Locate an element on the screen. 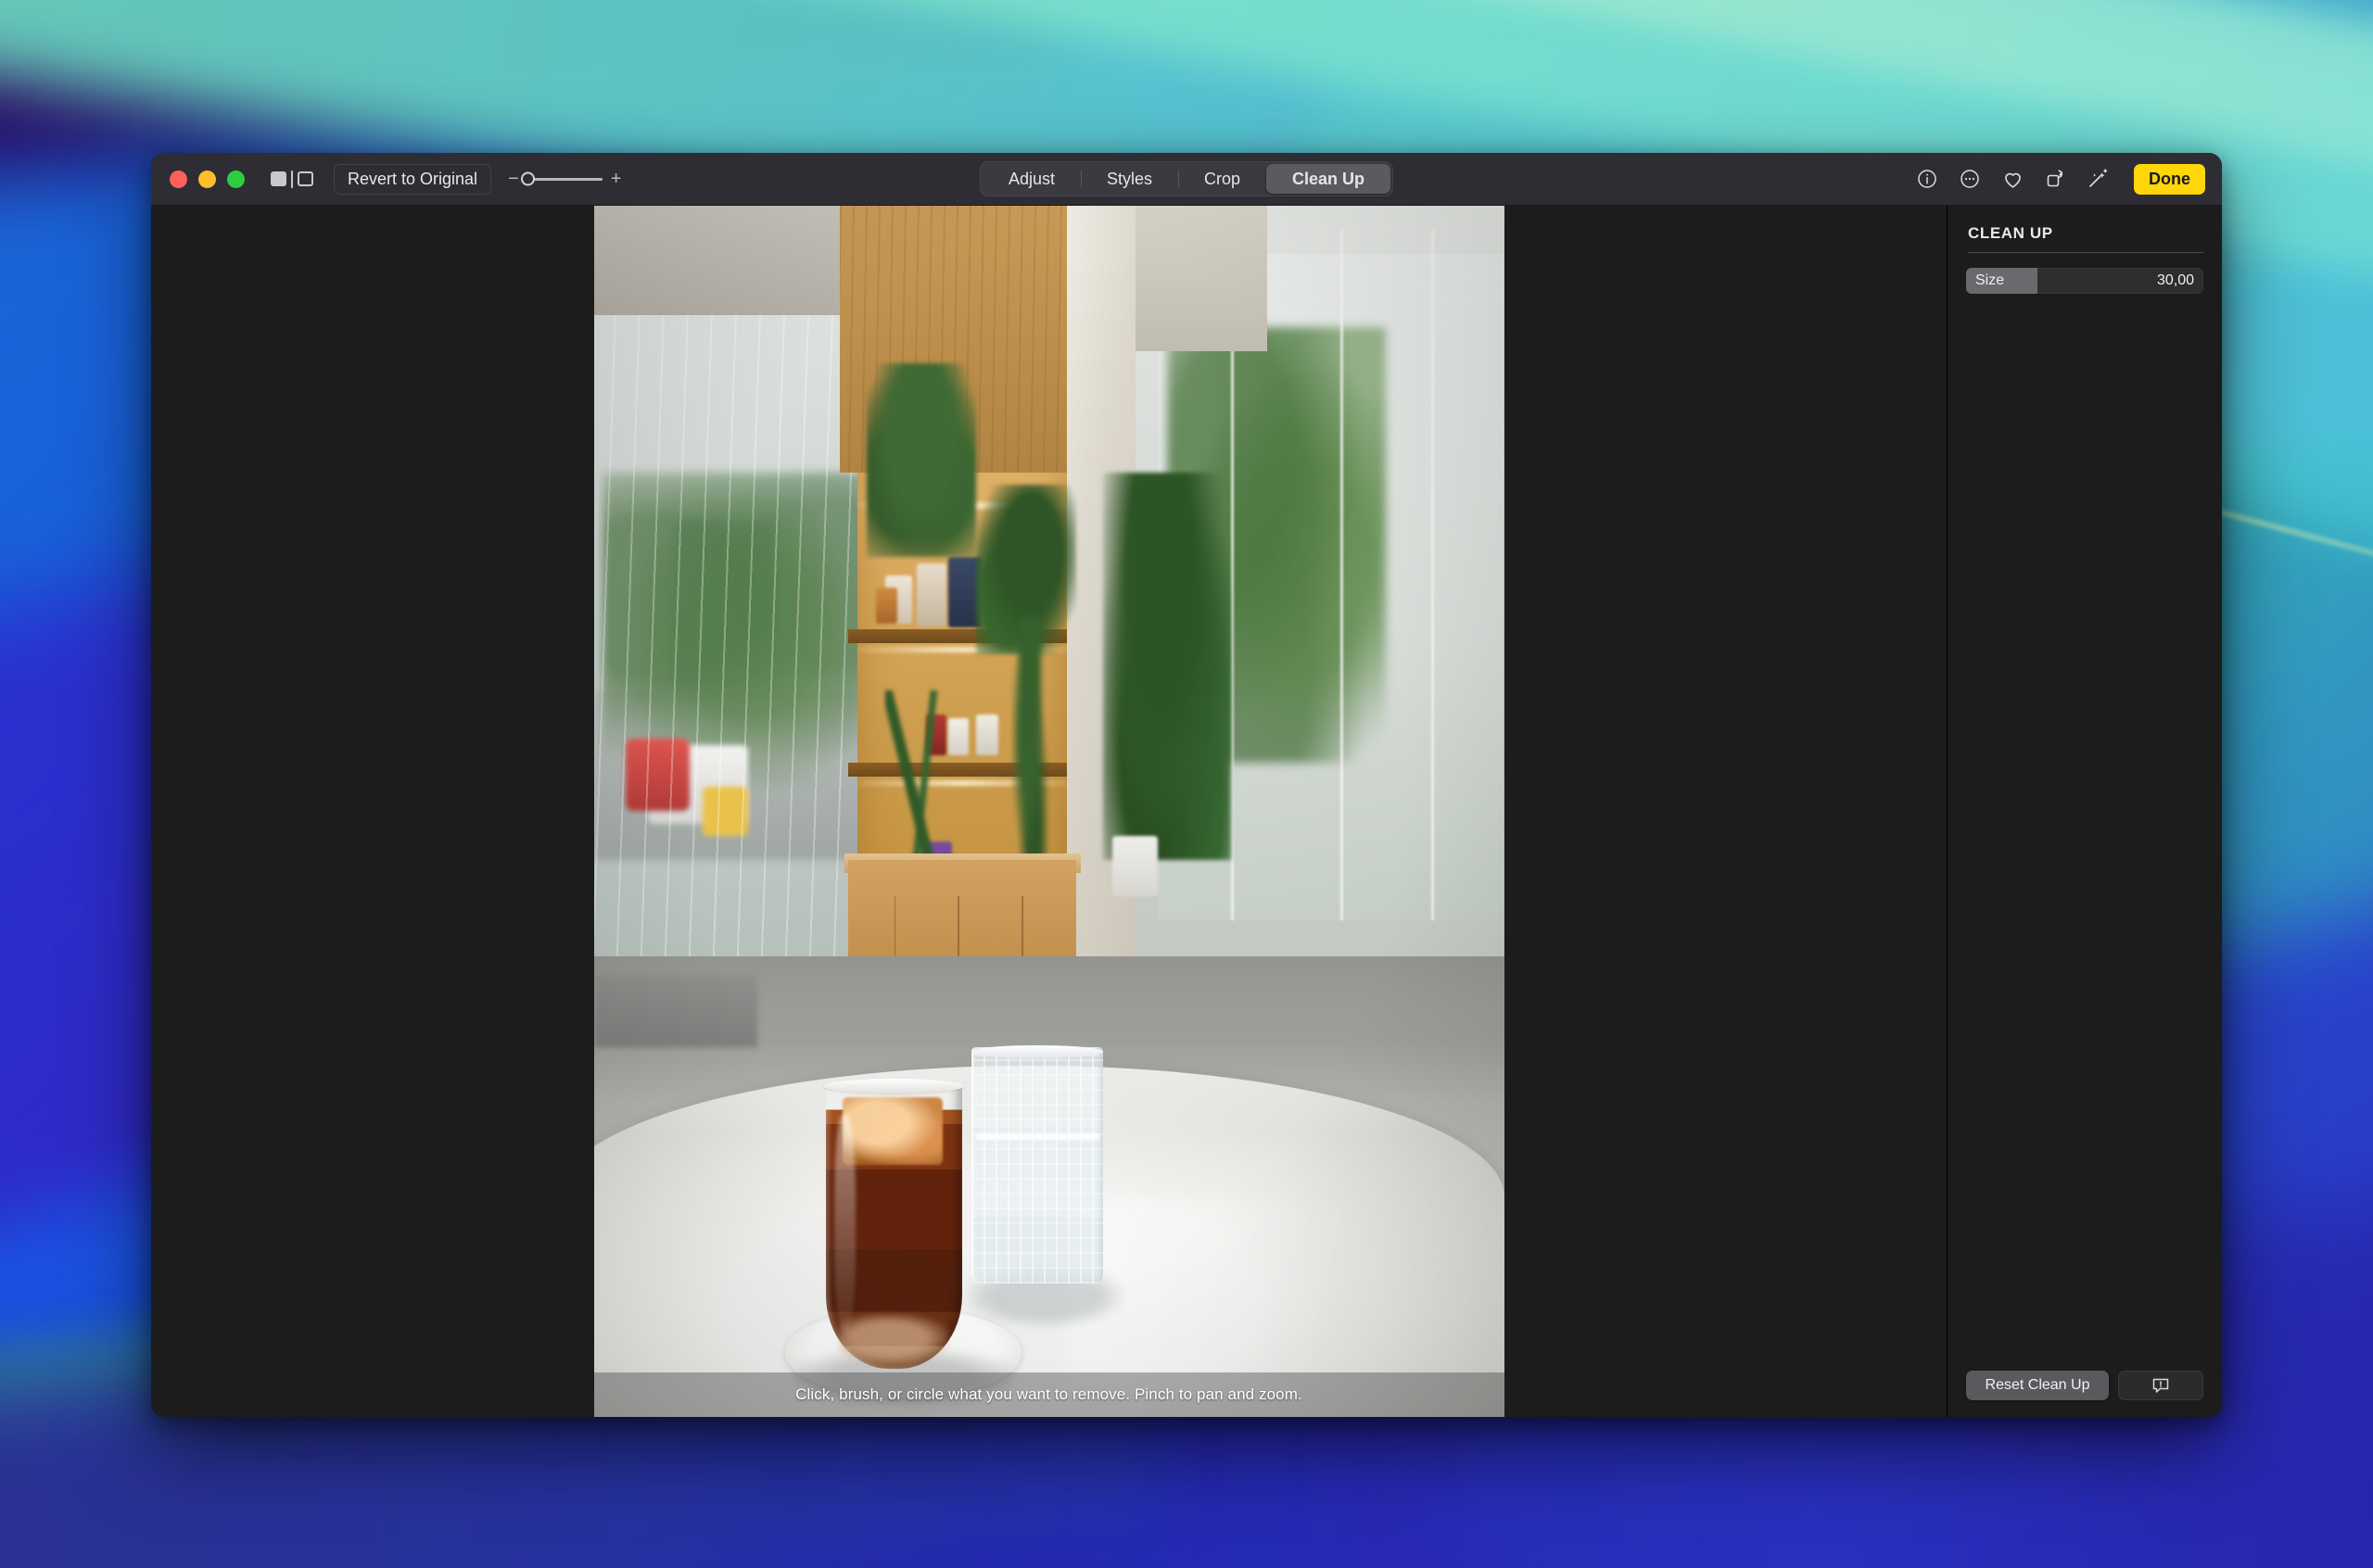  zoom-out-icon: − is located at coordinates (513, 179).